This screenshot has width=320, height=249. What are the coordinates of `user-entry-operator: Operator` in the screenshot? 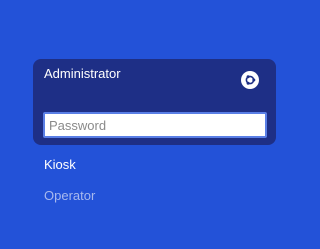 It's located at (69, 196).